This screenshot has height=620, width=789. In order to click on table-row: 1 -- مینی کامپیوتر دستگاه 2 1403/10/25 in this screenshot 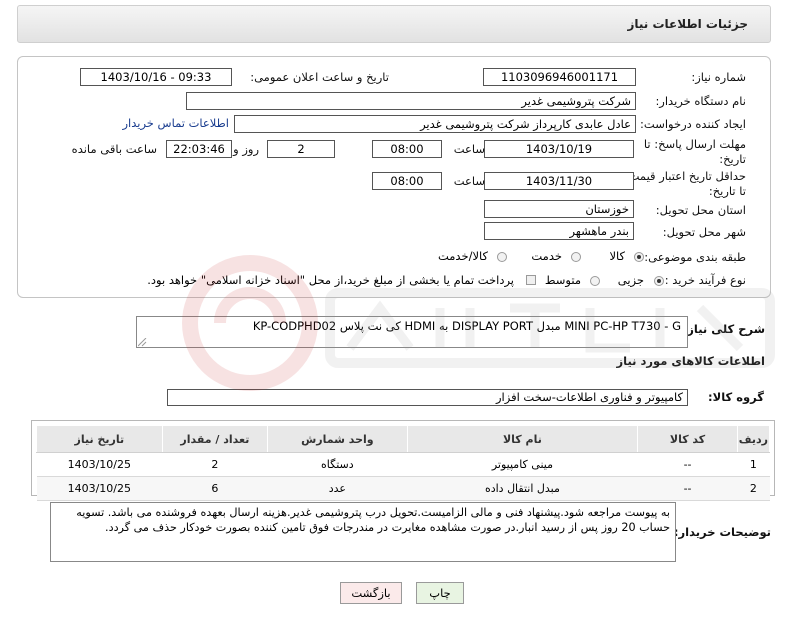, I will do `click(403, 464)`.